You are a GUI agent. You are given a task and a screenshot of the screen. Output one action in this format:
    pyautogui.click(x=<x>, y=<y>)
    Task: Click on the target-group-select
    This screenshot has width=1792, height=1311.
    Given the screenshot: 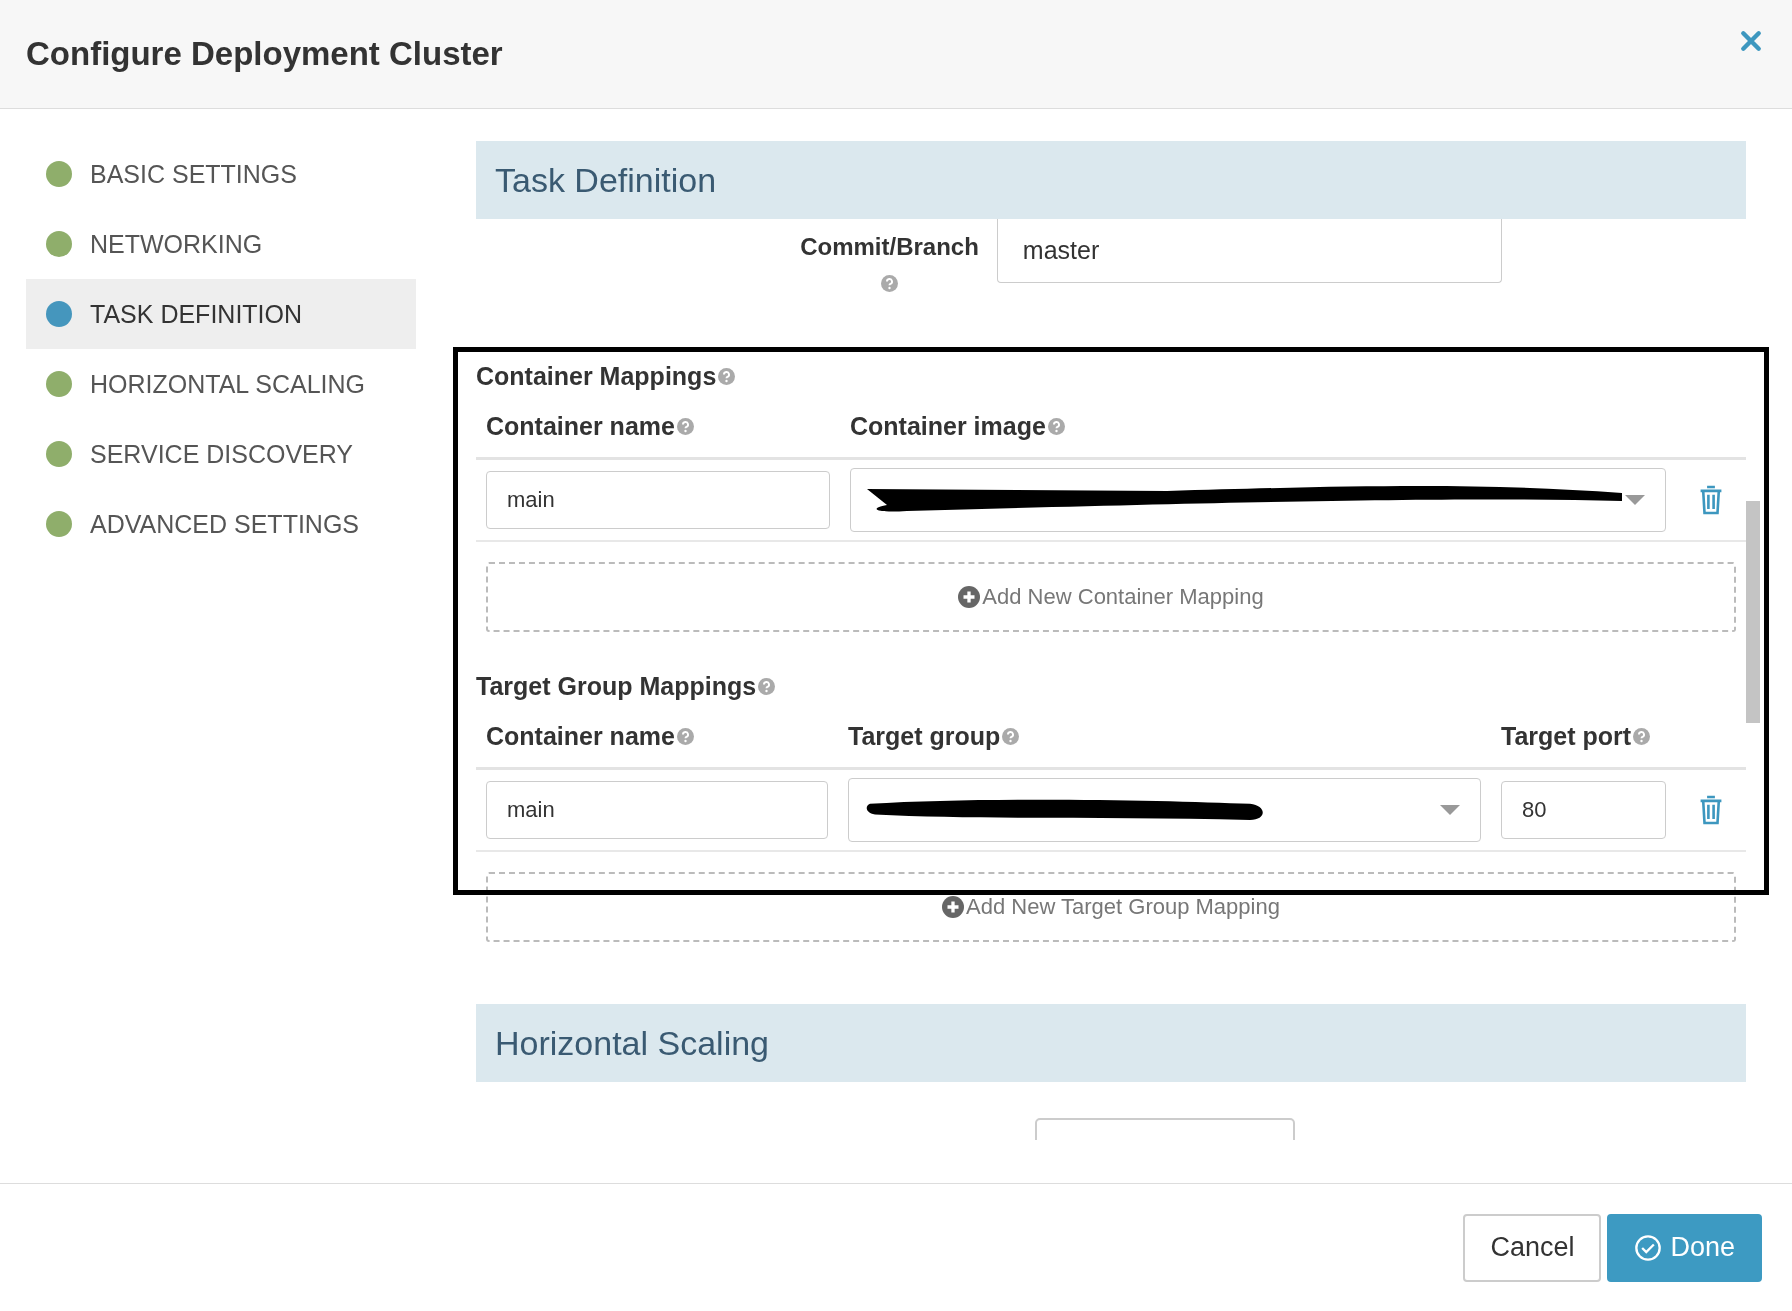 What is the action you would take?
    pyautogui.click(x=1164, y=810)
    